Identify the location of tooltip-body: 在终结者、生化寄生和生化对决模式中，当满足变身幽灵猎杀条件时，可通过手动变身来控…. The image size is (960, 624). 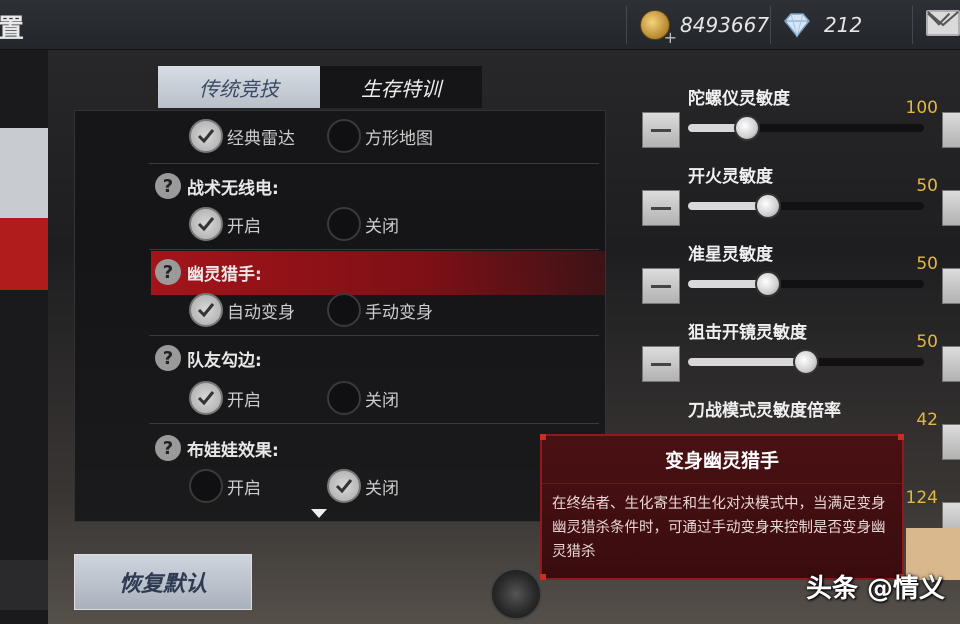
(719, 528).